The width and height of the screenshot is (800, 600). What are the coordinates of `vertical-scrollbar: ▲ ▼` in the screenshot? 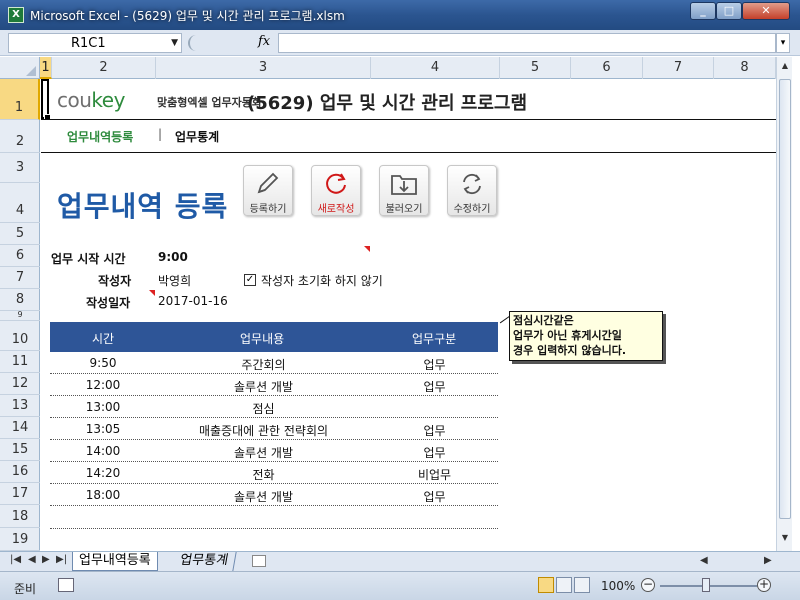 It's located at (784, 304).